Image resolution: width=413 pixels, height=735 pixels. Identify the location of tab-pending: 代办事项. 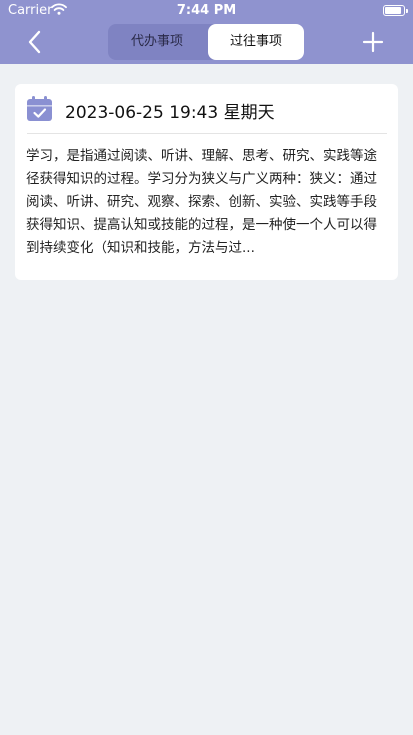
(157, 42).